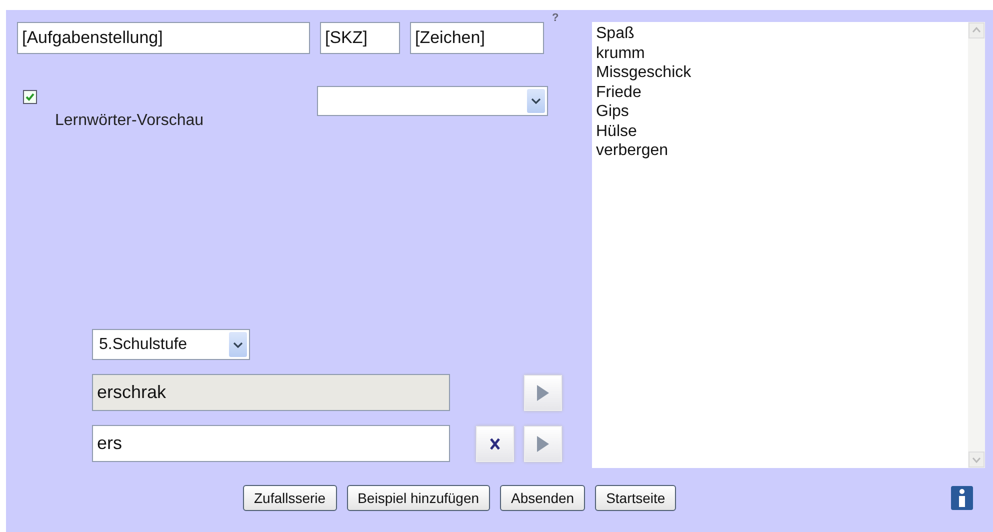  I want to click on word-list-item: verbergen, so click(633, 150).